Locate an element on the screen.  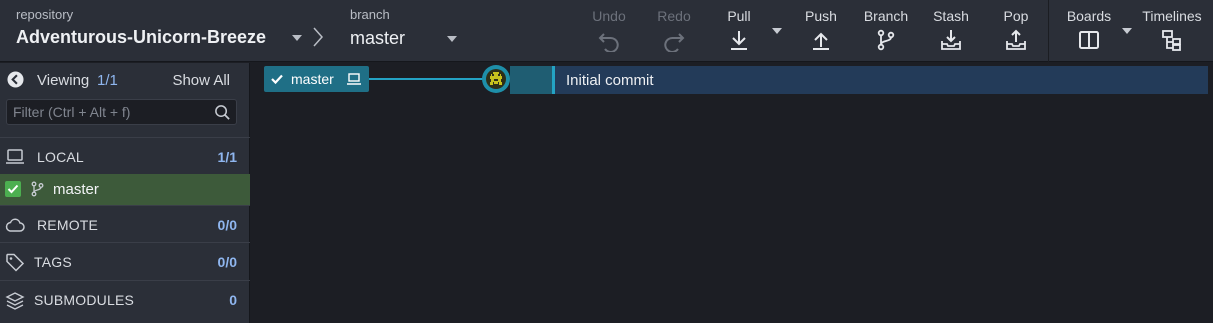
pixel-avatar-icon is located at coordinates (496, 78).